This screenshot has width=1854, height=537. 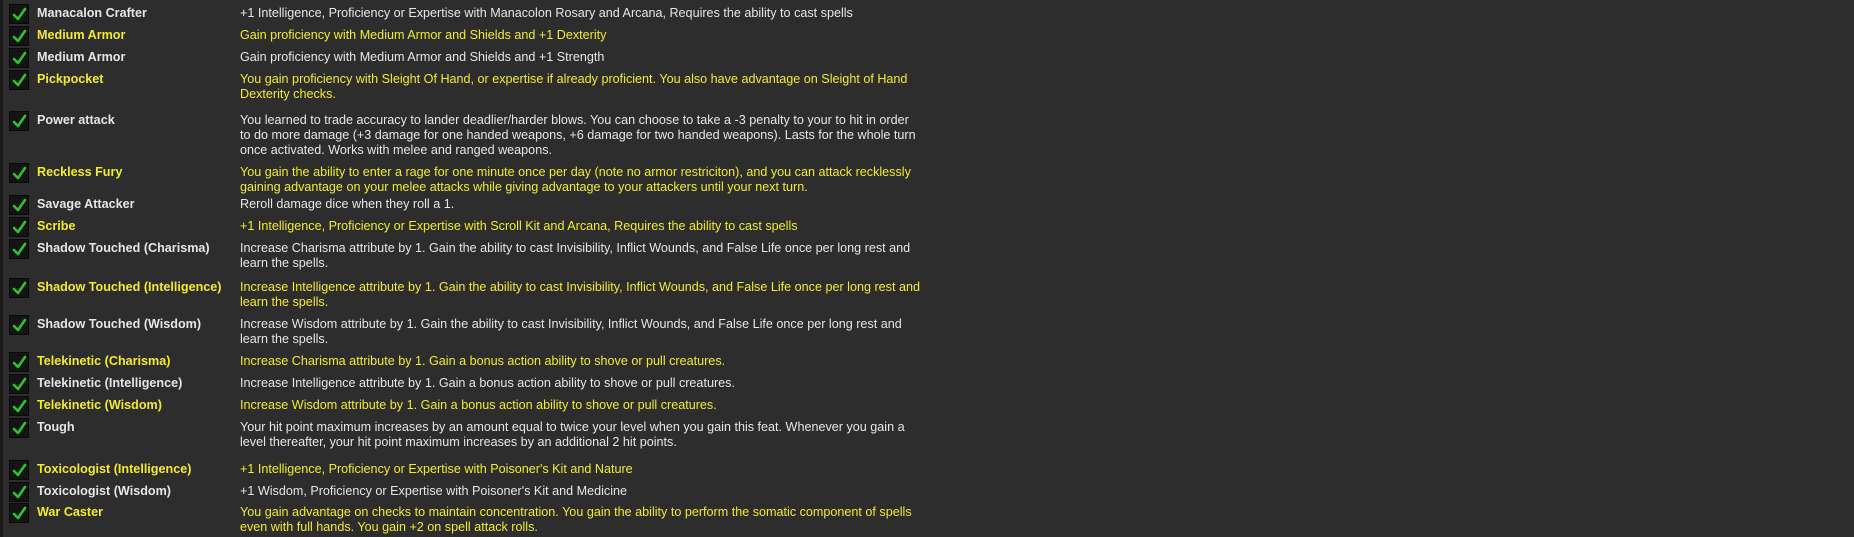 What do you see at coordinates (110, 383) in the screenshot?
I see `feat-name: Telekinetic (Intelligence)` at bounding box center [110, 383].